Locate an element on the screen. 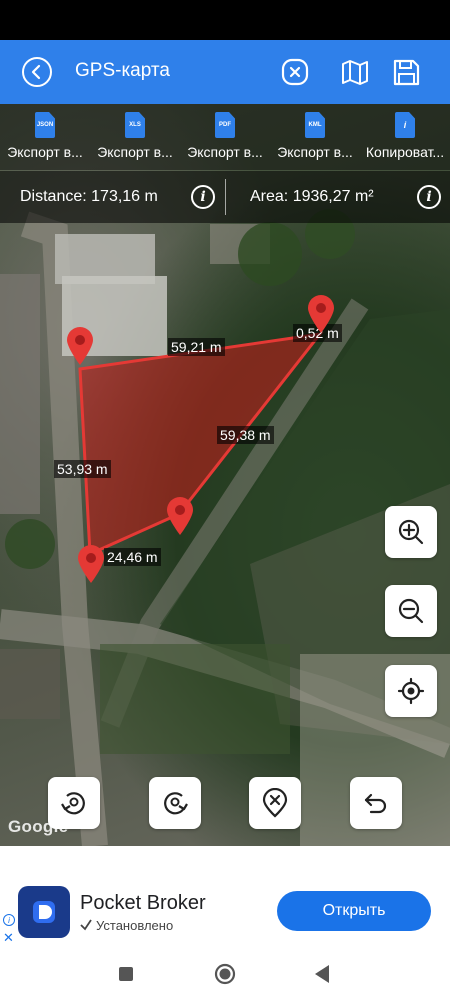 This screenshot has height=1000, width=450. back-nav-icon is located at coordinates (322, 974).